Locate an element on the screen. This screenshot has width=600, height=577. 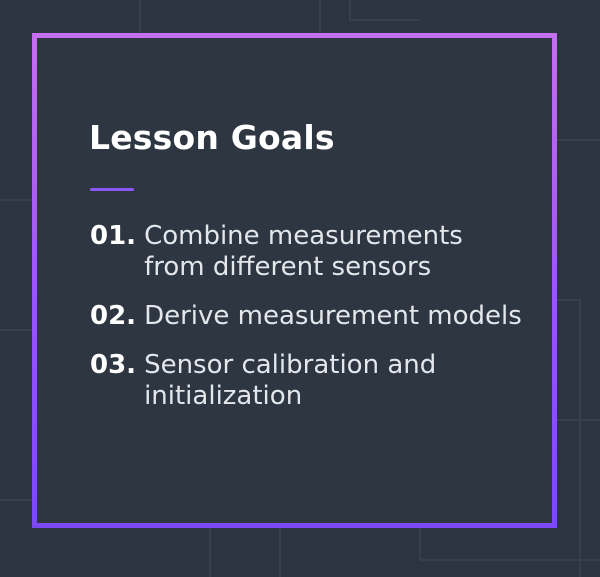
goal-text-line: Derive measurement models is located at coordinates (333, 316).